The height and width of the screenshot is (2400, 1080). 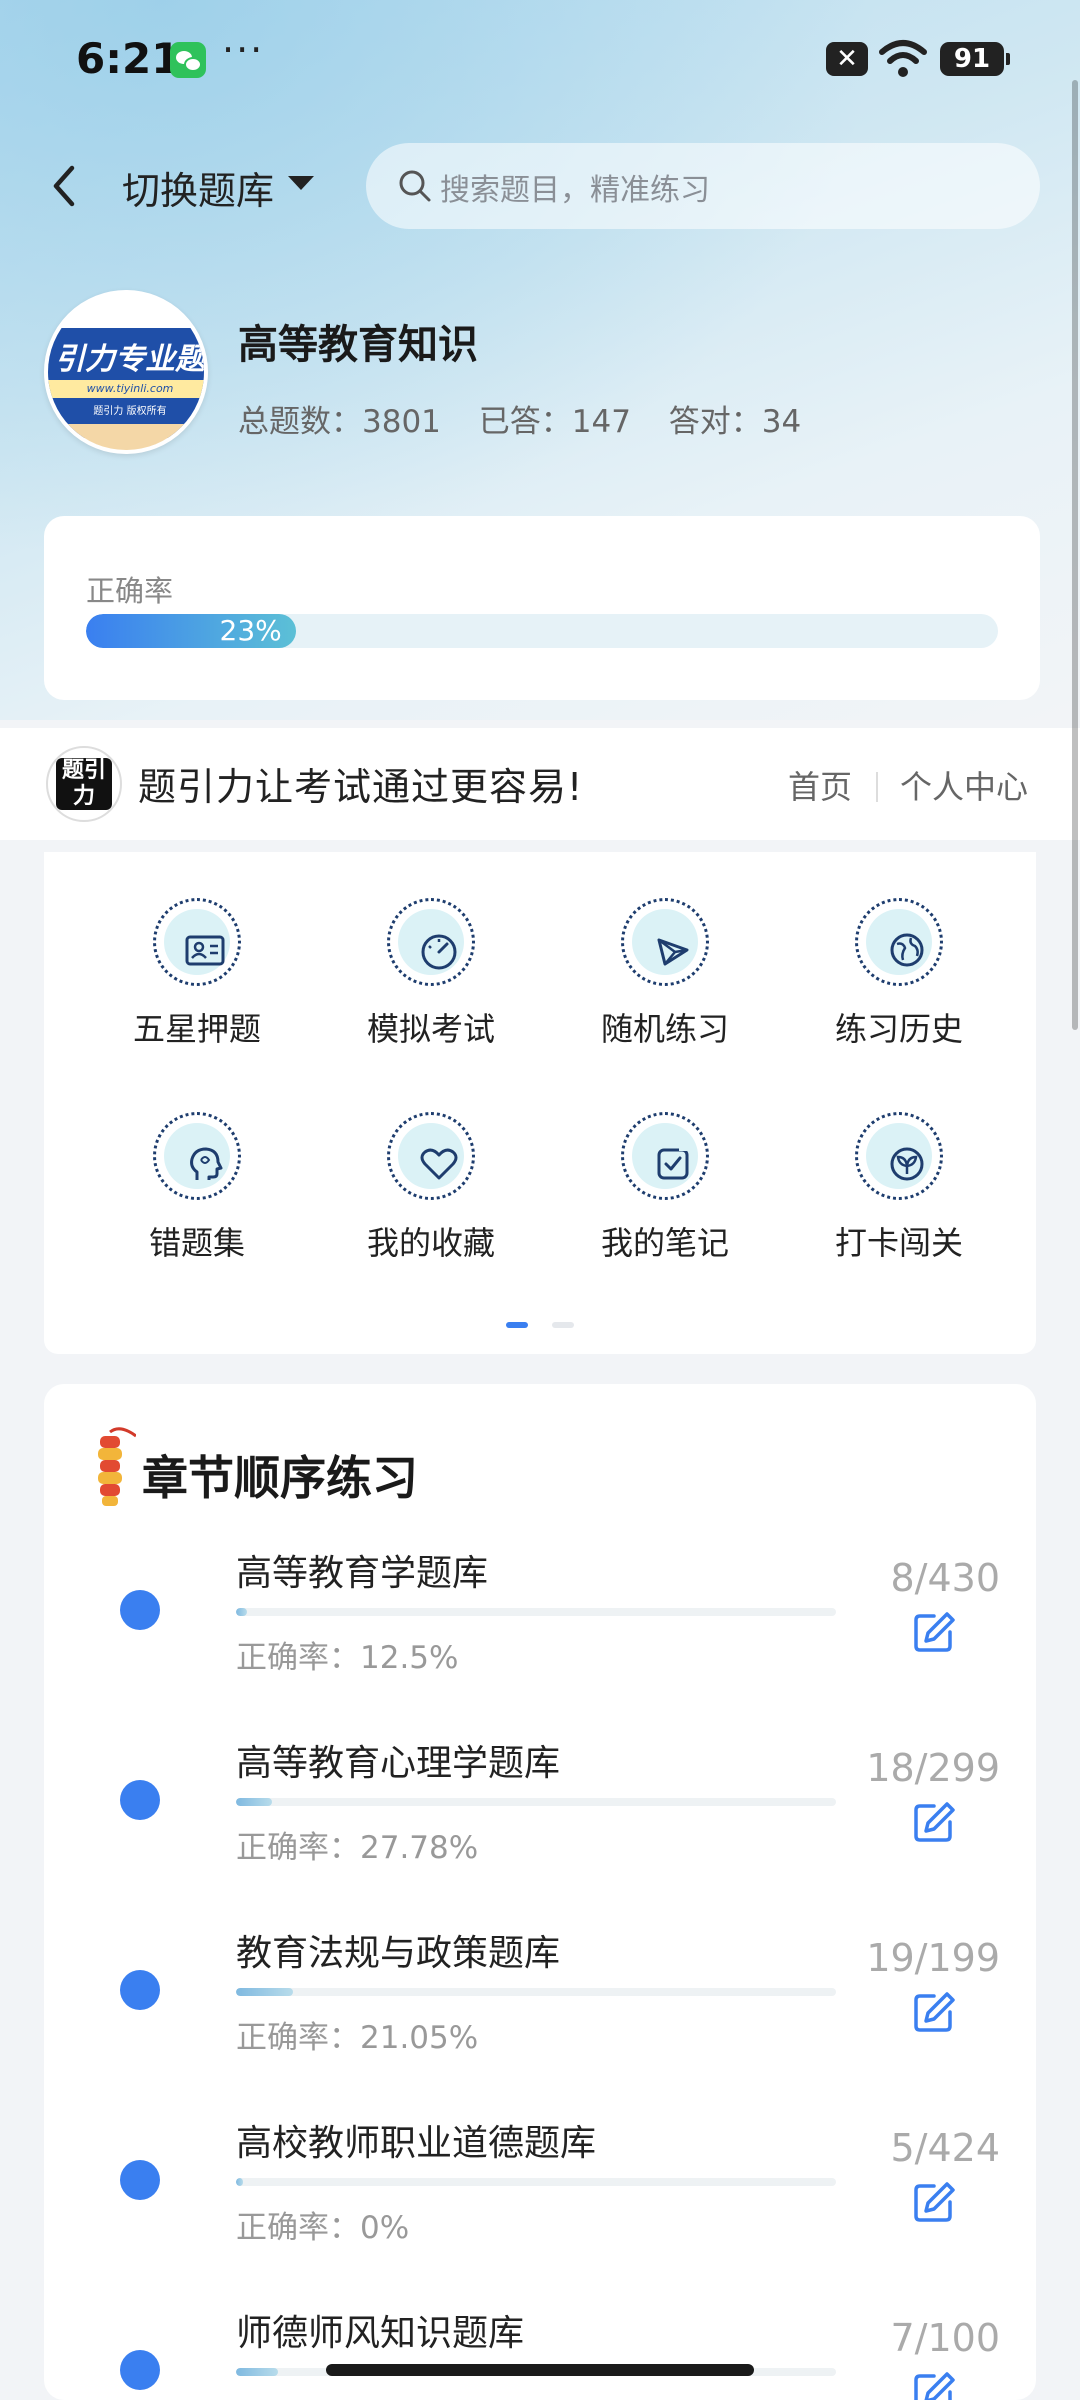 I want to click on grid-item-label: 练习历史, so click(x=898, y=1029).